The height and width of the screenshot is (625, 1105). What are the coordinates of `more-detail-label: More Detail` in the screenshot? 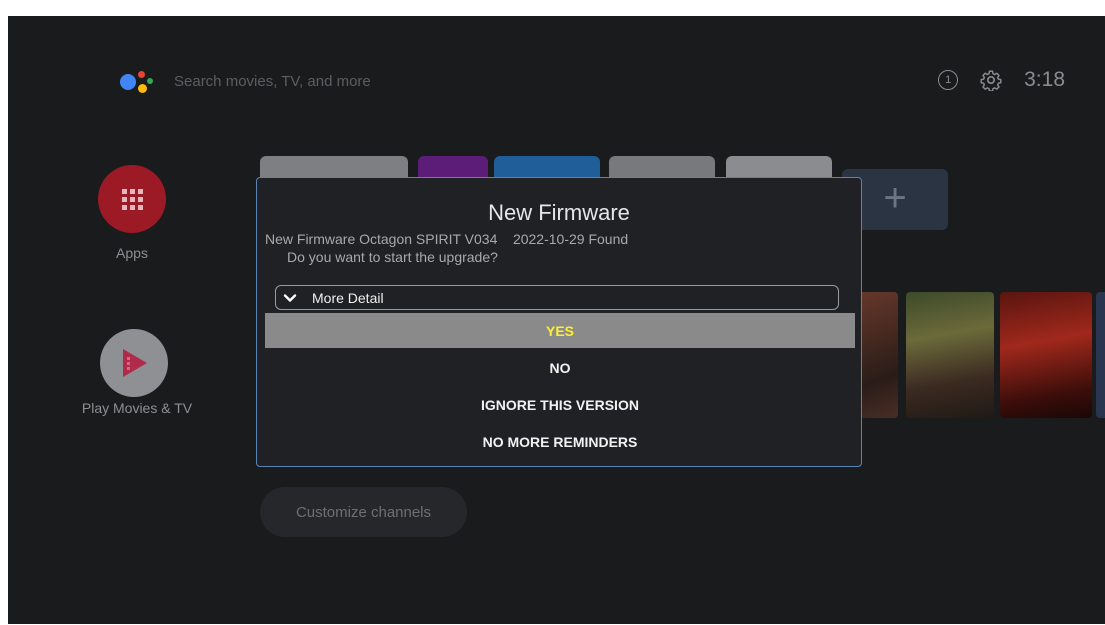 It's located at (348, 297).